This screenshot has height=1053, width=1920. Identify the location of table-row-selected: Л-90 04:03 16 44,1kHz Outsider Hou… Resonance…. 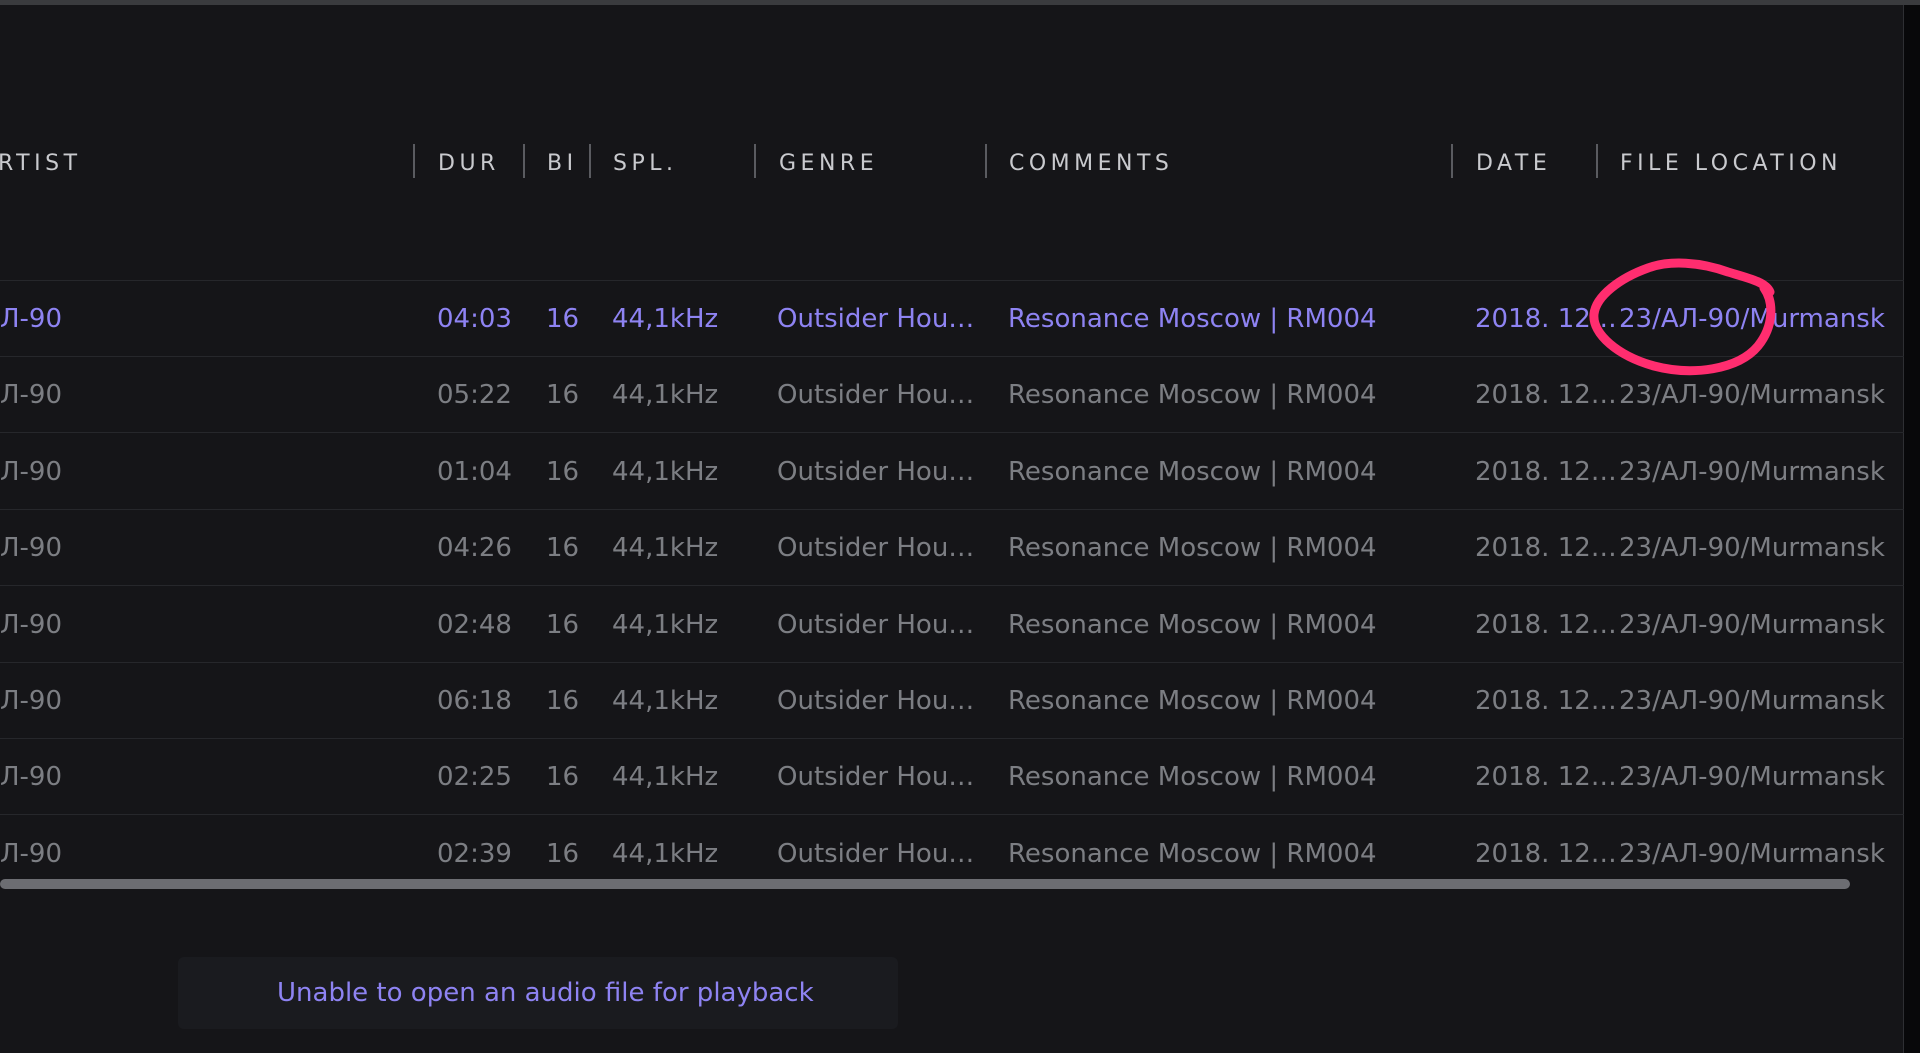
(952, 319).